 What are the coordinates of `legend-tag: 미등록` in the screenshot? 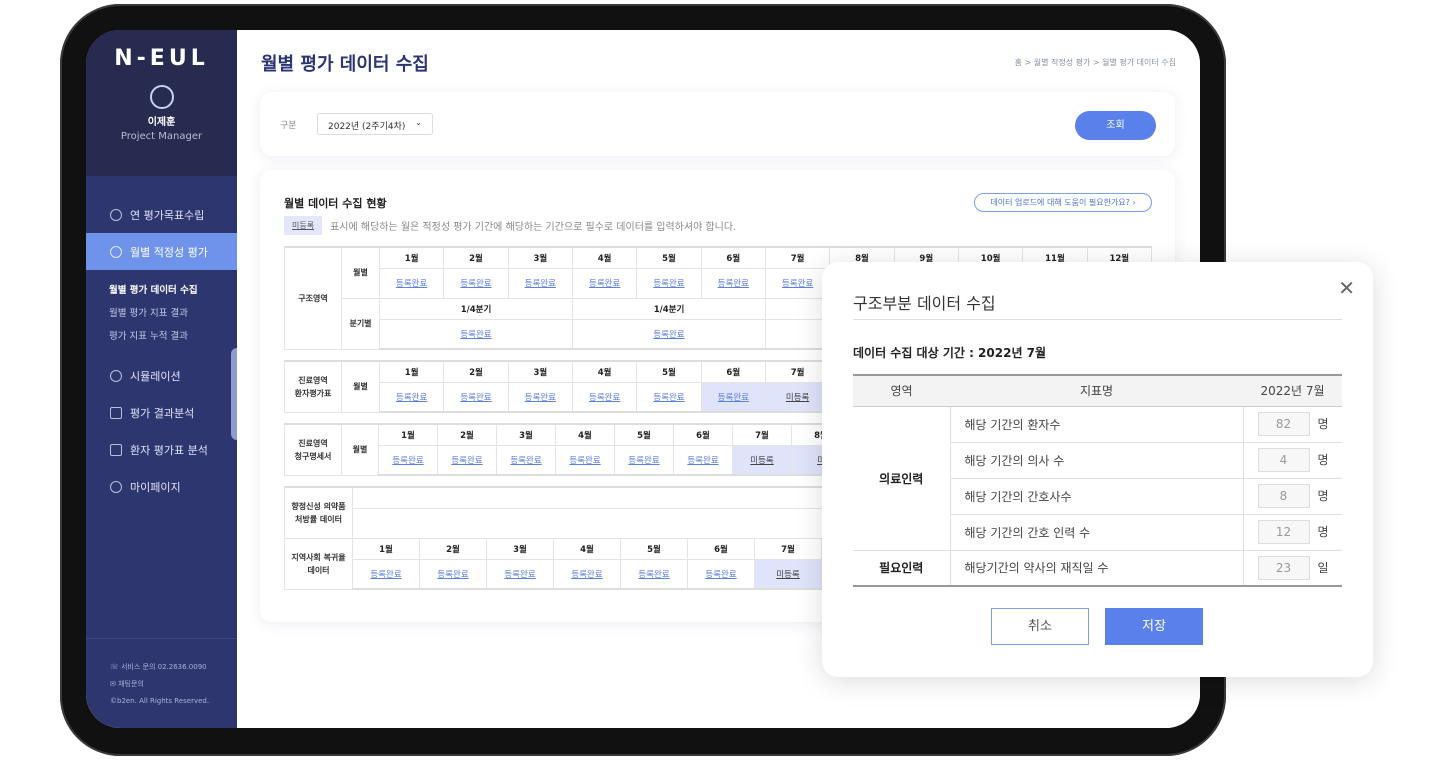 It's located at (303, 225).